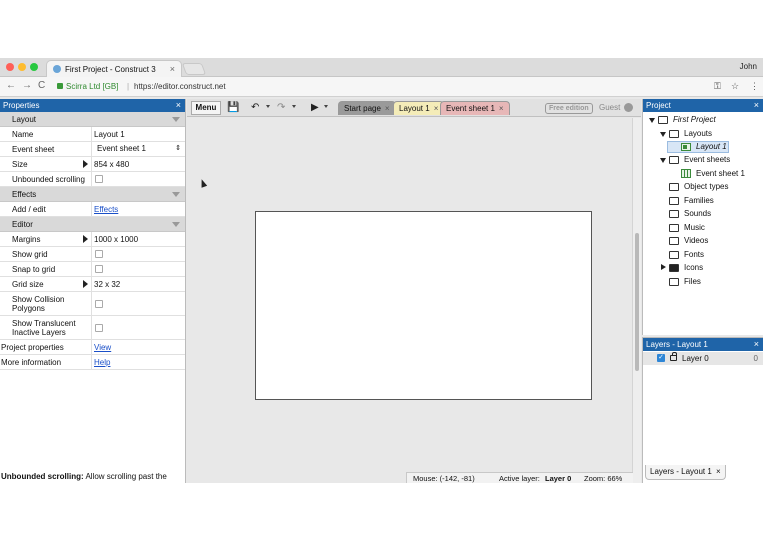 The image size is (763, 541). What do you see at coordinates (139, 149) in the screenshot?
I see `event-sheet-select: Event sheet 1 ⇕` at bounding box center [139, 149].